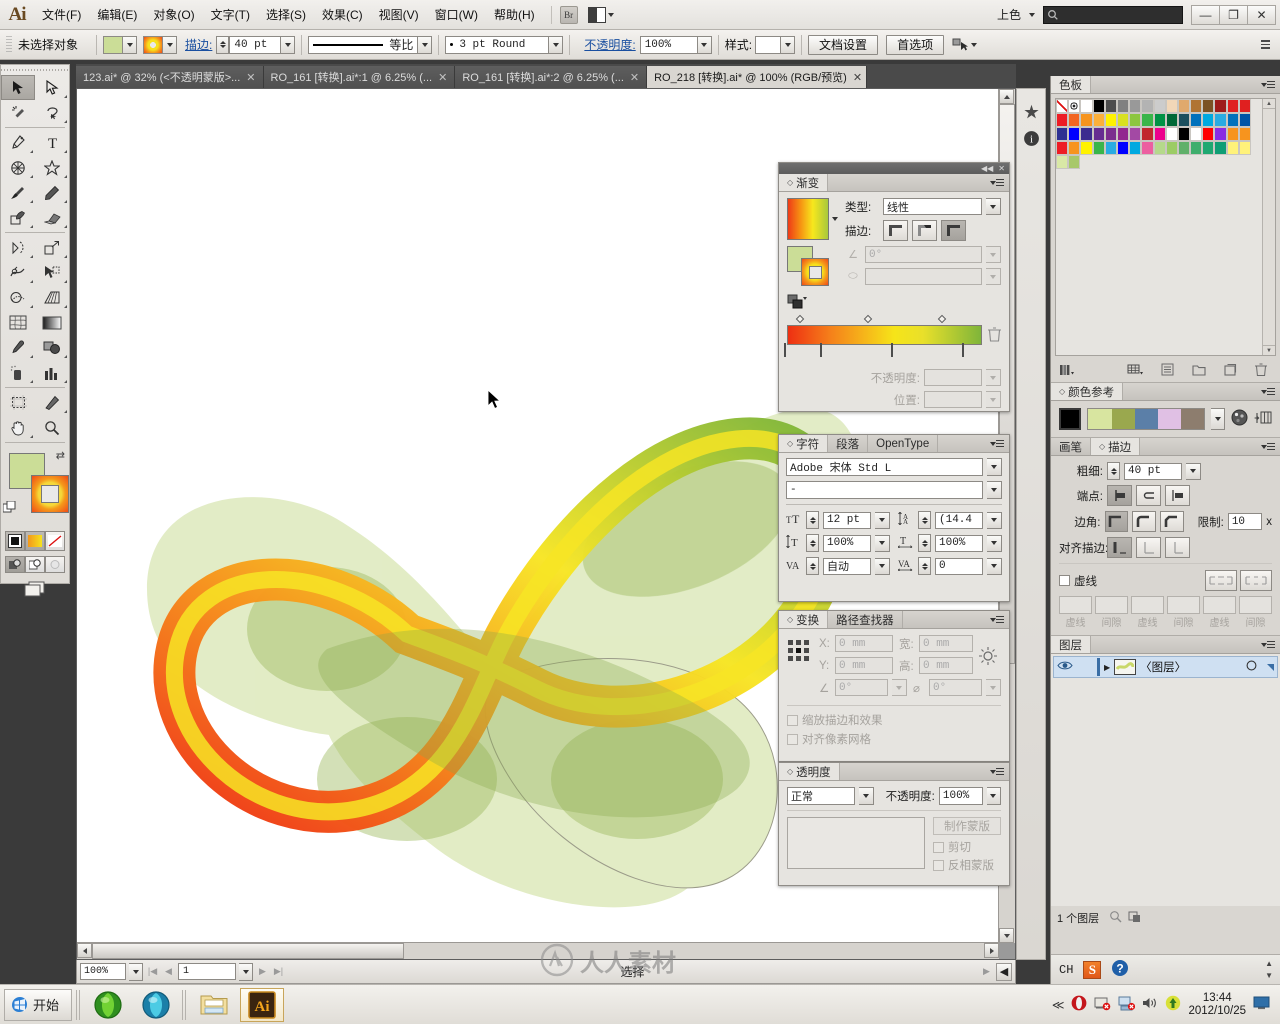 This screenshot has height=1024, width=1280. I want to click on stroke-swatch, so click(153, 44).